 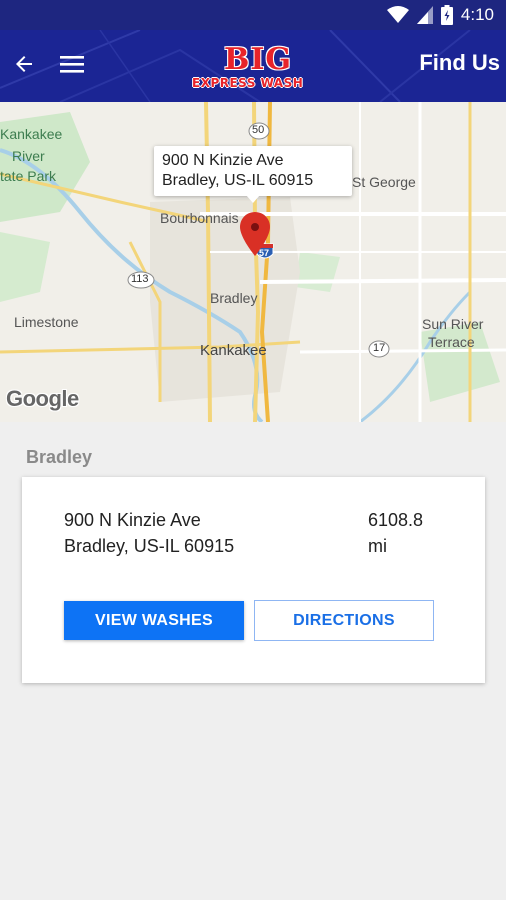 I want to click on map-label-terrace: Terrace, so click(x=451, y=342).